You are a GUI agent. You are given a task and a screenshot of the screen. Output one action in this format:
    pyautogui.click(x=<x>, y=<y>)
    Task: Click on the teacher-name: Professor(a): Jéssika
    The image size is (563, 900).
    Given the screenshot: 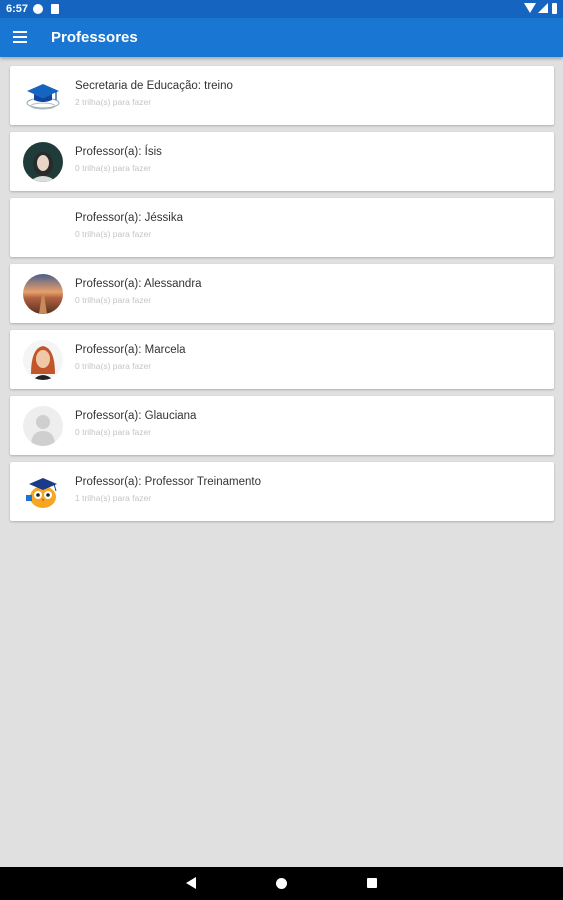 What is the action you would take?
    pyautogui.click(x=129, y=218)
    